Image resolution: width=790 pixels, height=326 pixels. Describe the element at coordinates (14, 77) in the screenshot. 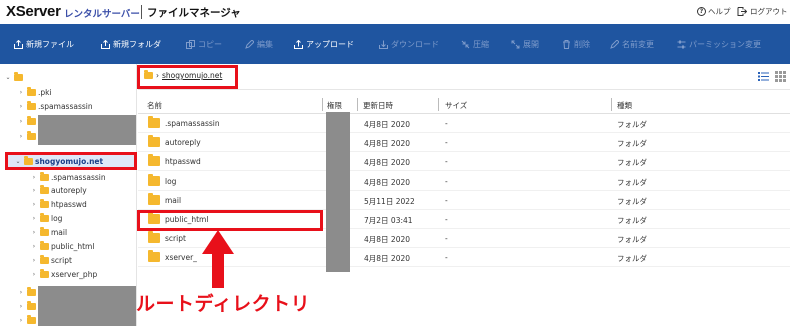

I see `tree-item-root: ⌄` at that location.